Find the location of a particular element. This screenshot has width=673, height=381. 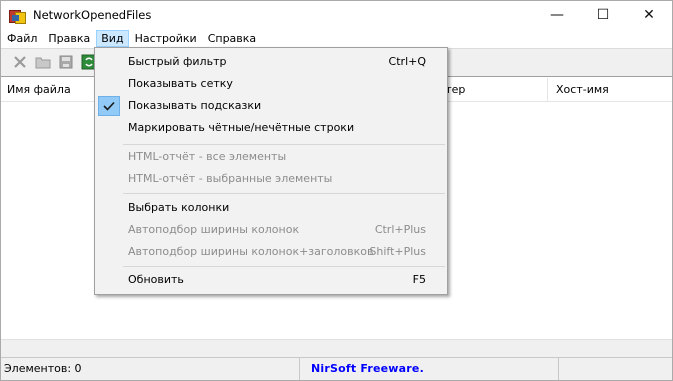

menu-settings: Настройки is located at coordinates (166, 38).